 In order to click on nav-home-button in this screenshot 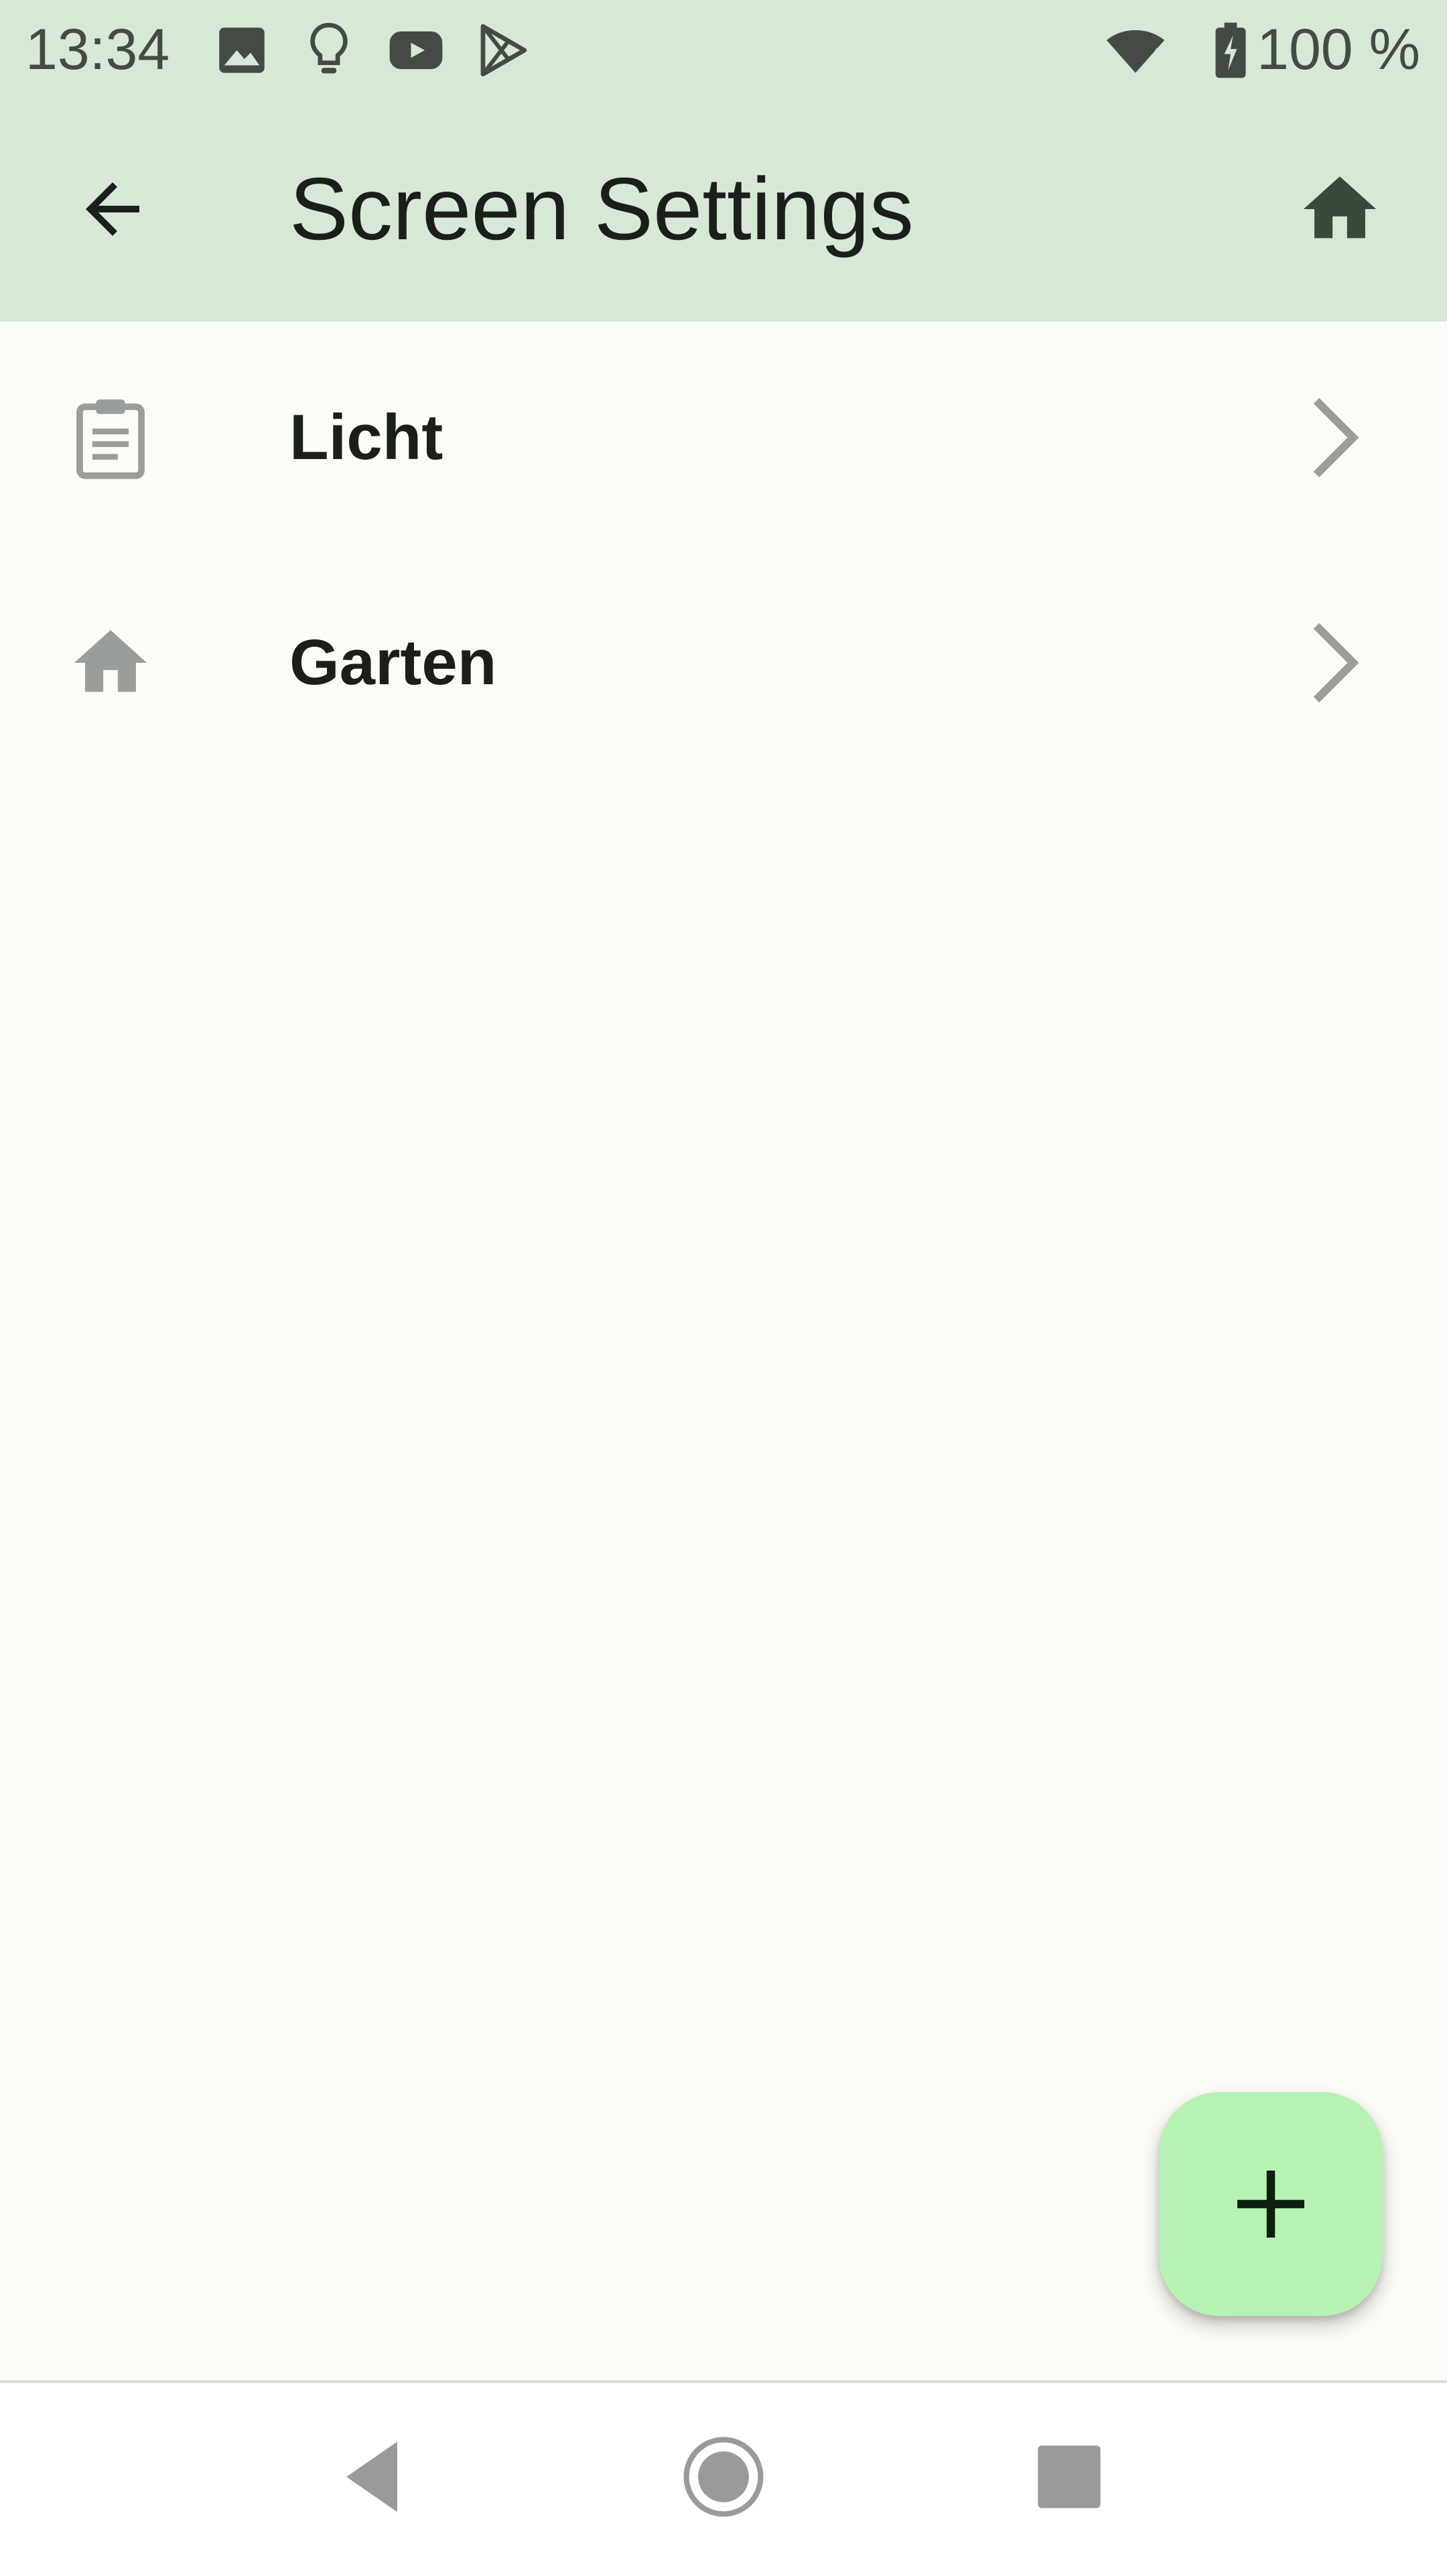, I will do `click(723, 2476)`.